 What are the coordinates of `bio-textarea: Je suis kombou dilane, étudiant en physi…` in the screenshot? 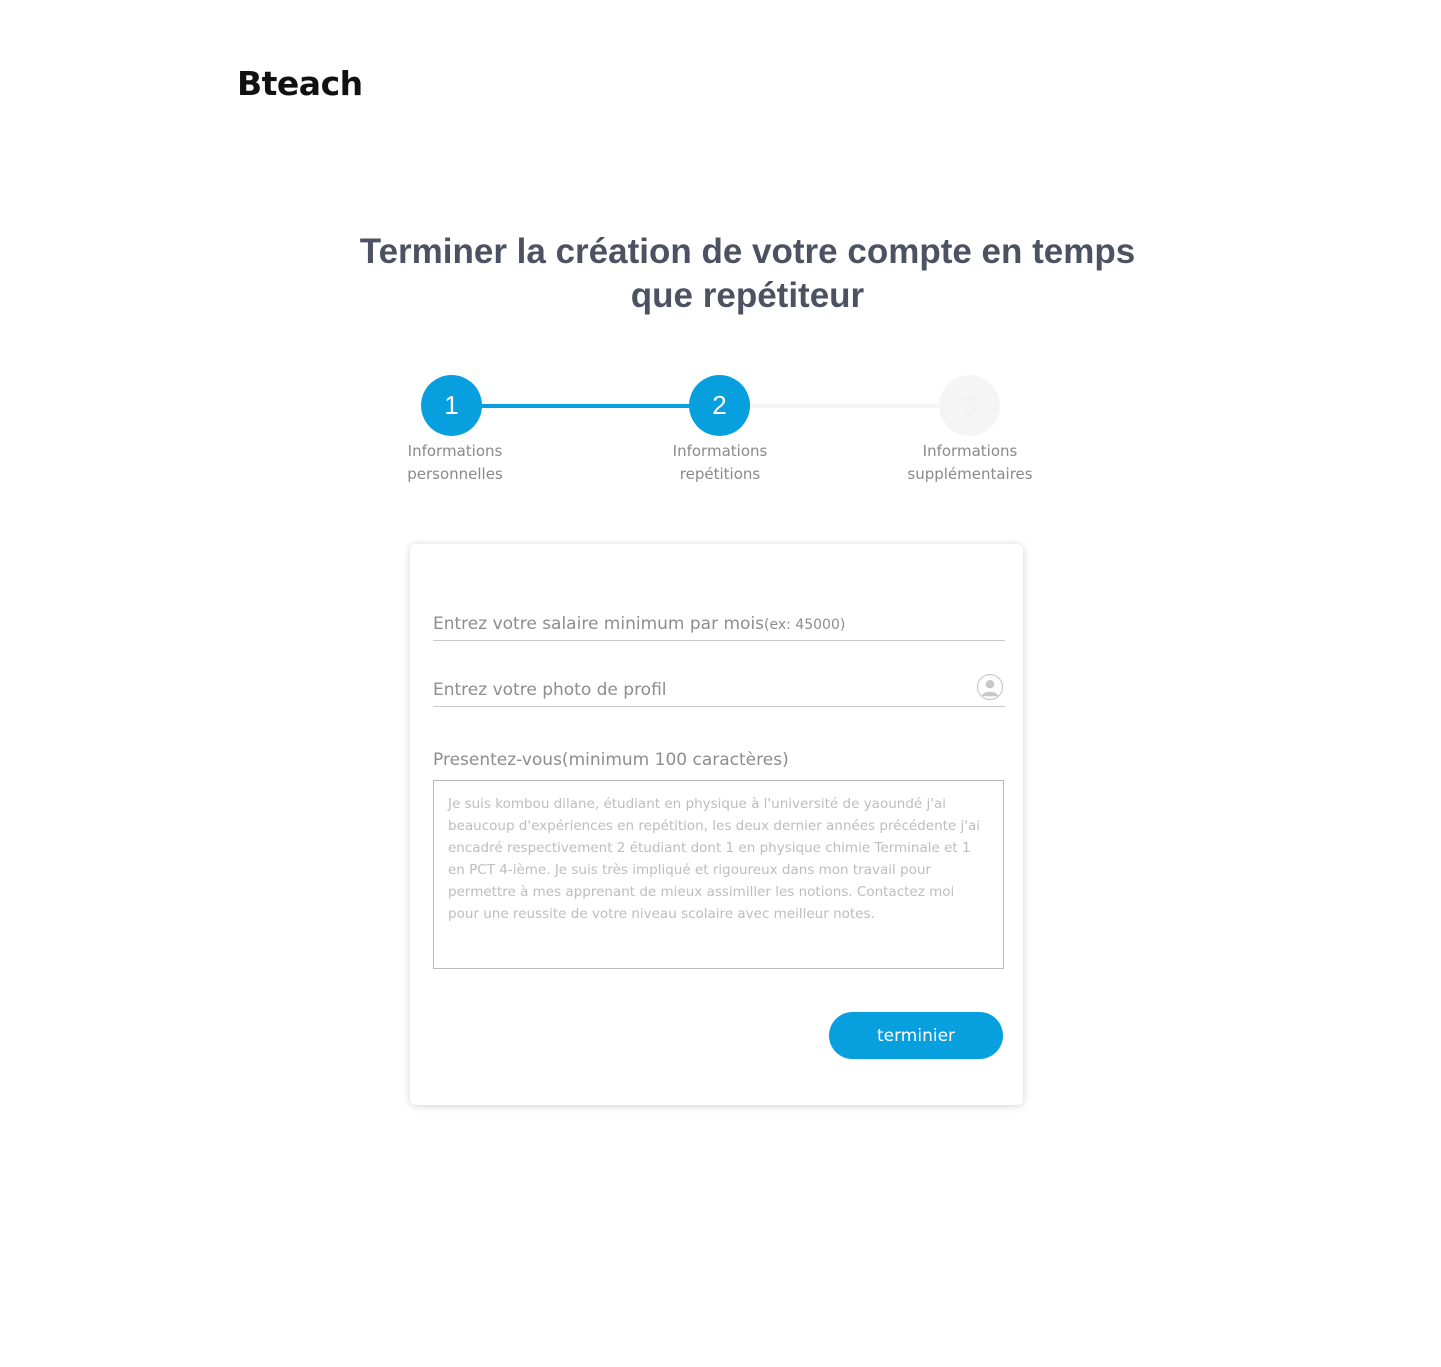 It's located at (718, 874).